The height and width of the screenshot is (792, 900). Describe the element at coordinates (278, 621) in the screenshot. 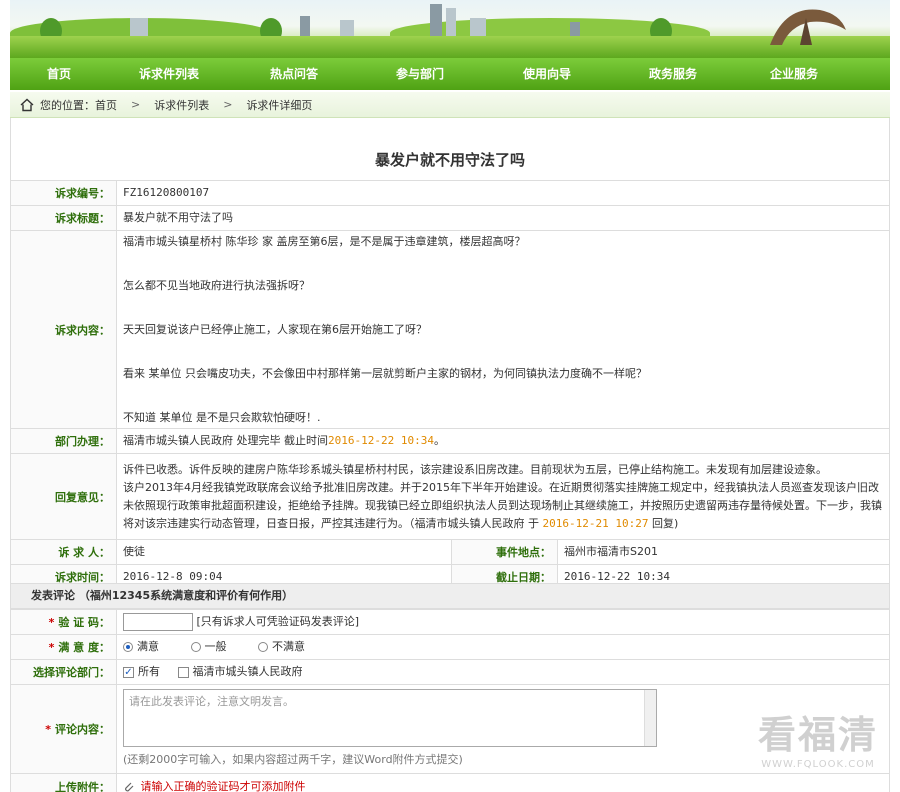

I see `captcha-note: [只有诉求人可凭验证码发表评论]` at that location.